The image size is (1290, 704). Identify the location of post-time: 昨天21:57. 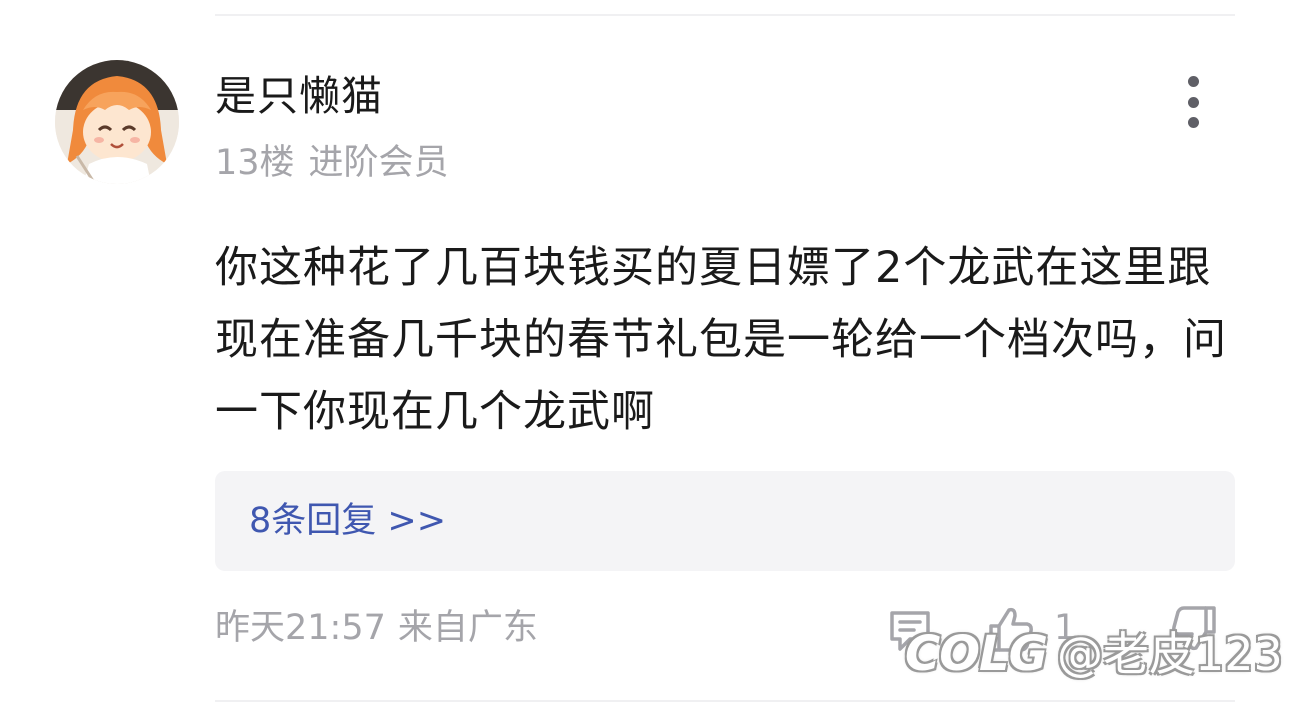
(300, 628).